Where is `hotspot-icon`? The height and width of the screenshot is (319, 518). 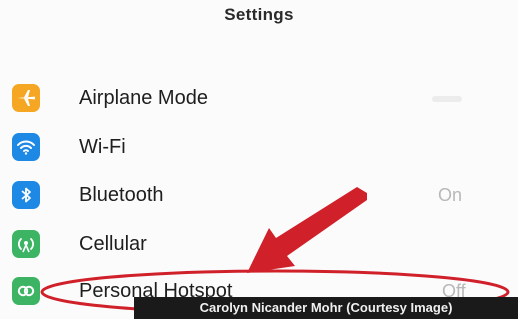 hotspot-icon is located at coordinates (26, 291).